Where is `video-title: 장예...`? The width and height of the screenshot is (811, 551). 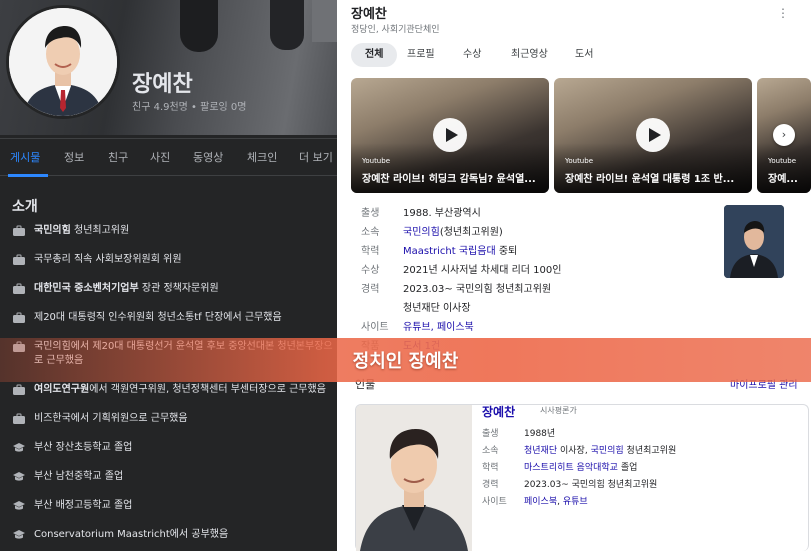
video-title: 장예... is located at coordinates (786, 177).